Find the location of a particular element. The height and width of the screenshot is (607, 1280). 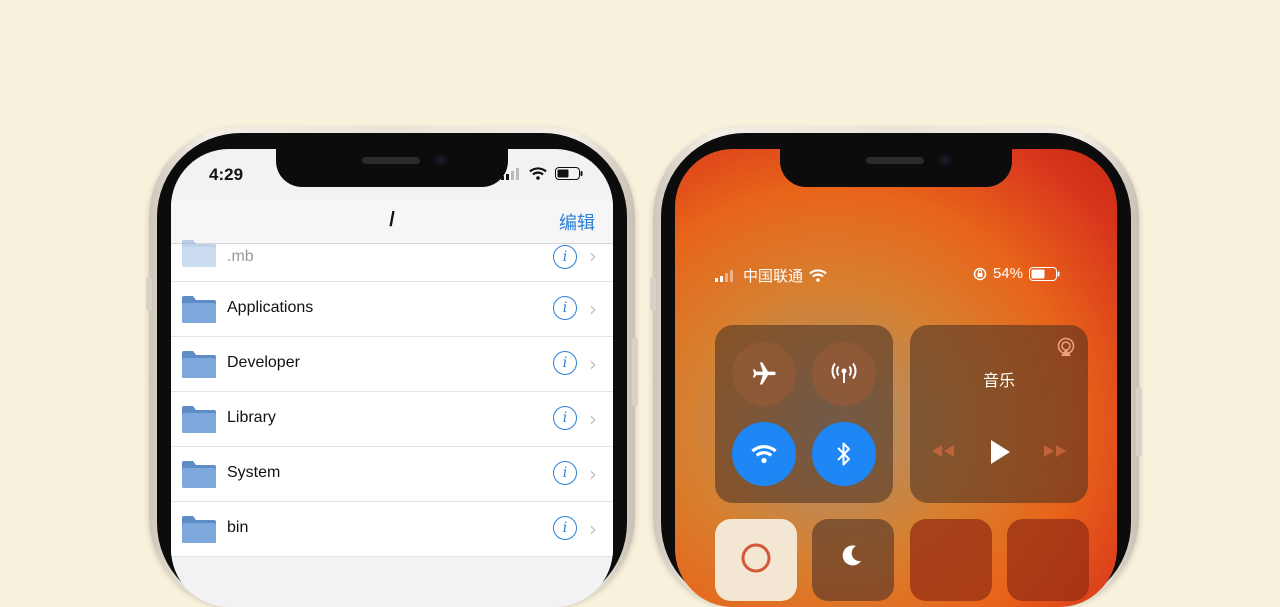

cellular-data-icon is located at coordinates (844, 372).